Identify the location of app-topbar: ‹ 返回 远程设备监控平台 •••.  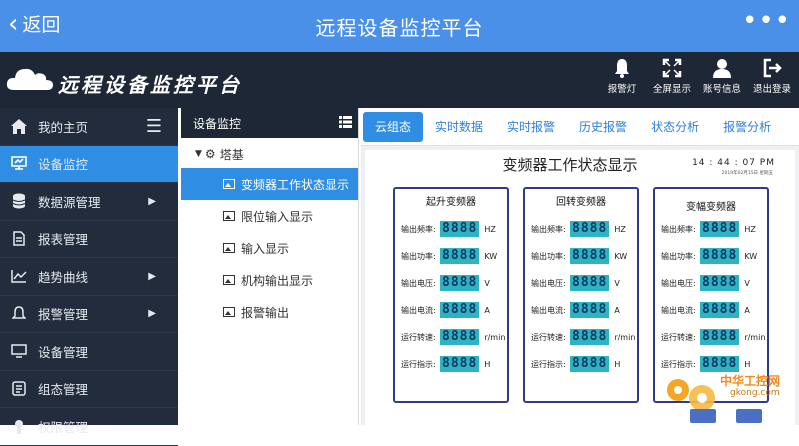
(399, 26).